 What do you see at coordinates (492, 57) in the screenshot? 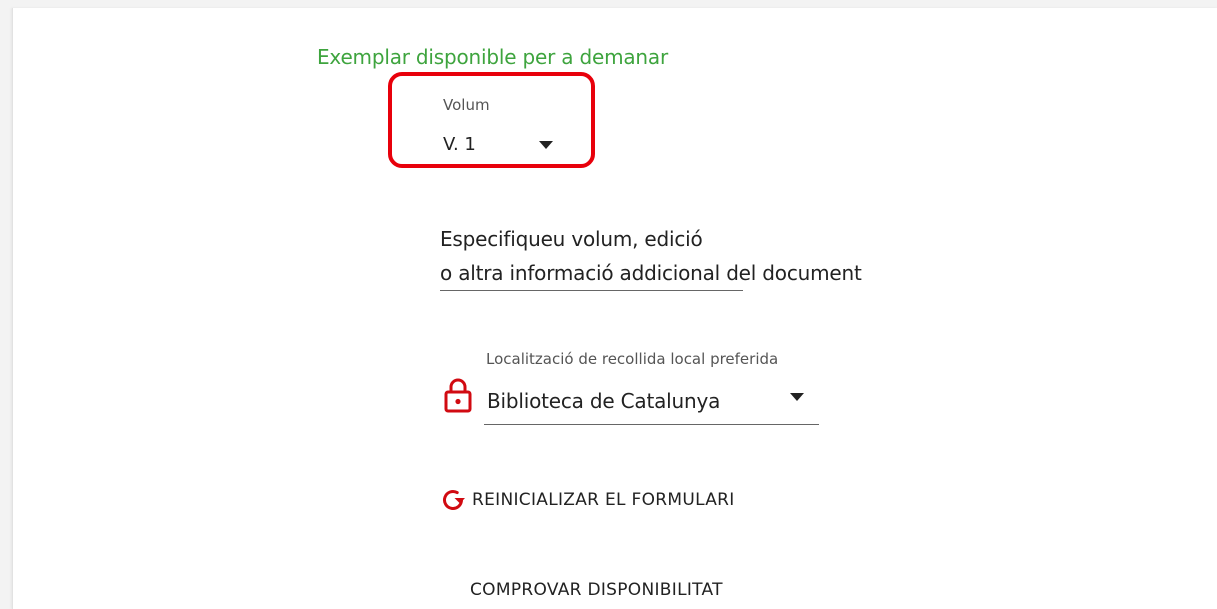
I see `availability-status: Exemplar disponible per a demanar` at bounding box center [492, 57].